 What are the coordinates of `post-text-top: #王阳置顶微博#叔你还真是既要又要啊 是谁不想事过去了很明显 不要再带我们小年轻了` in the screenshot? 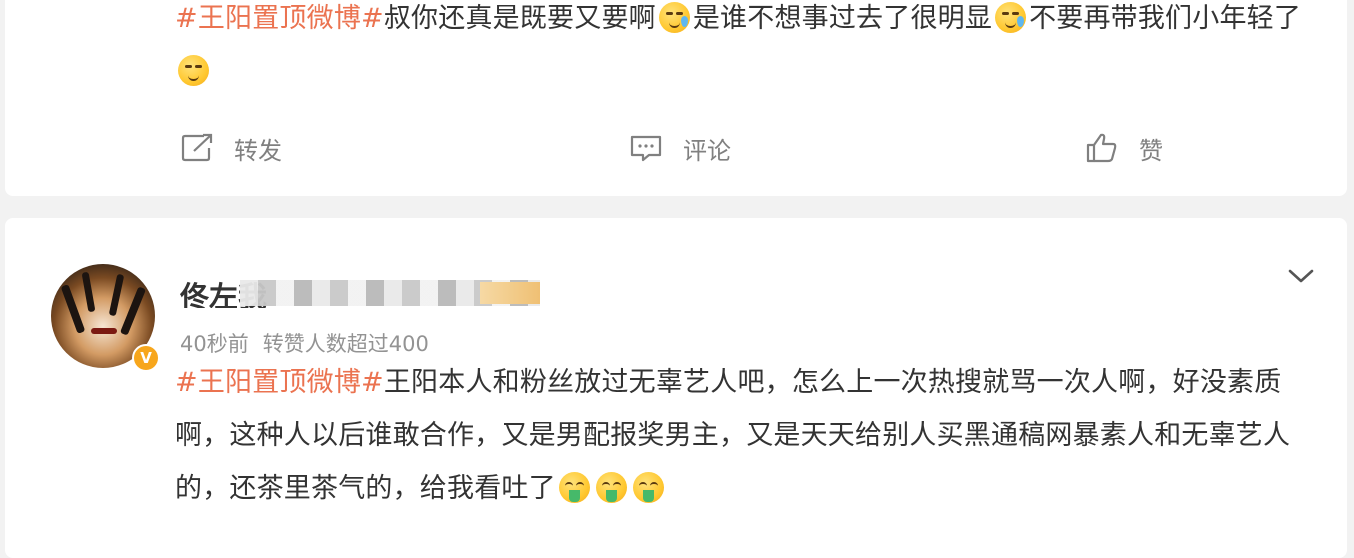 It's located at (750, 49).